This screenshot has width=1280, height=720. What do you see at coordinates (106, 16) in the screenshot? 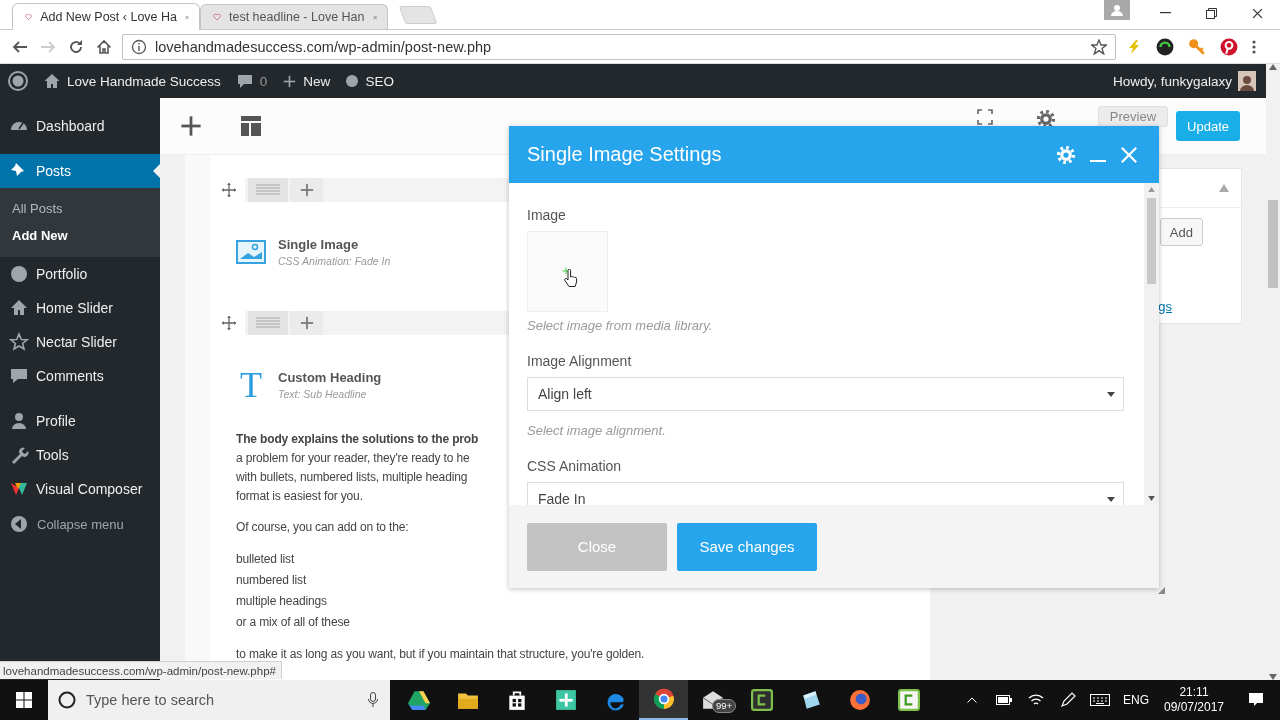
I see `browser-tab: Add New Post ‹ Love Ha` at bounding box center [106, 16].